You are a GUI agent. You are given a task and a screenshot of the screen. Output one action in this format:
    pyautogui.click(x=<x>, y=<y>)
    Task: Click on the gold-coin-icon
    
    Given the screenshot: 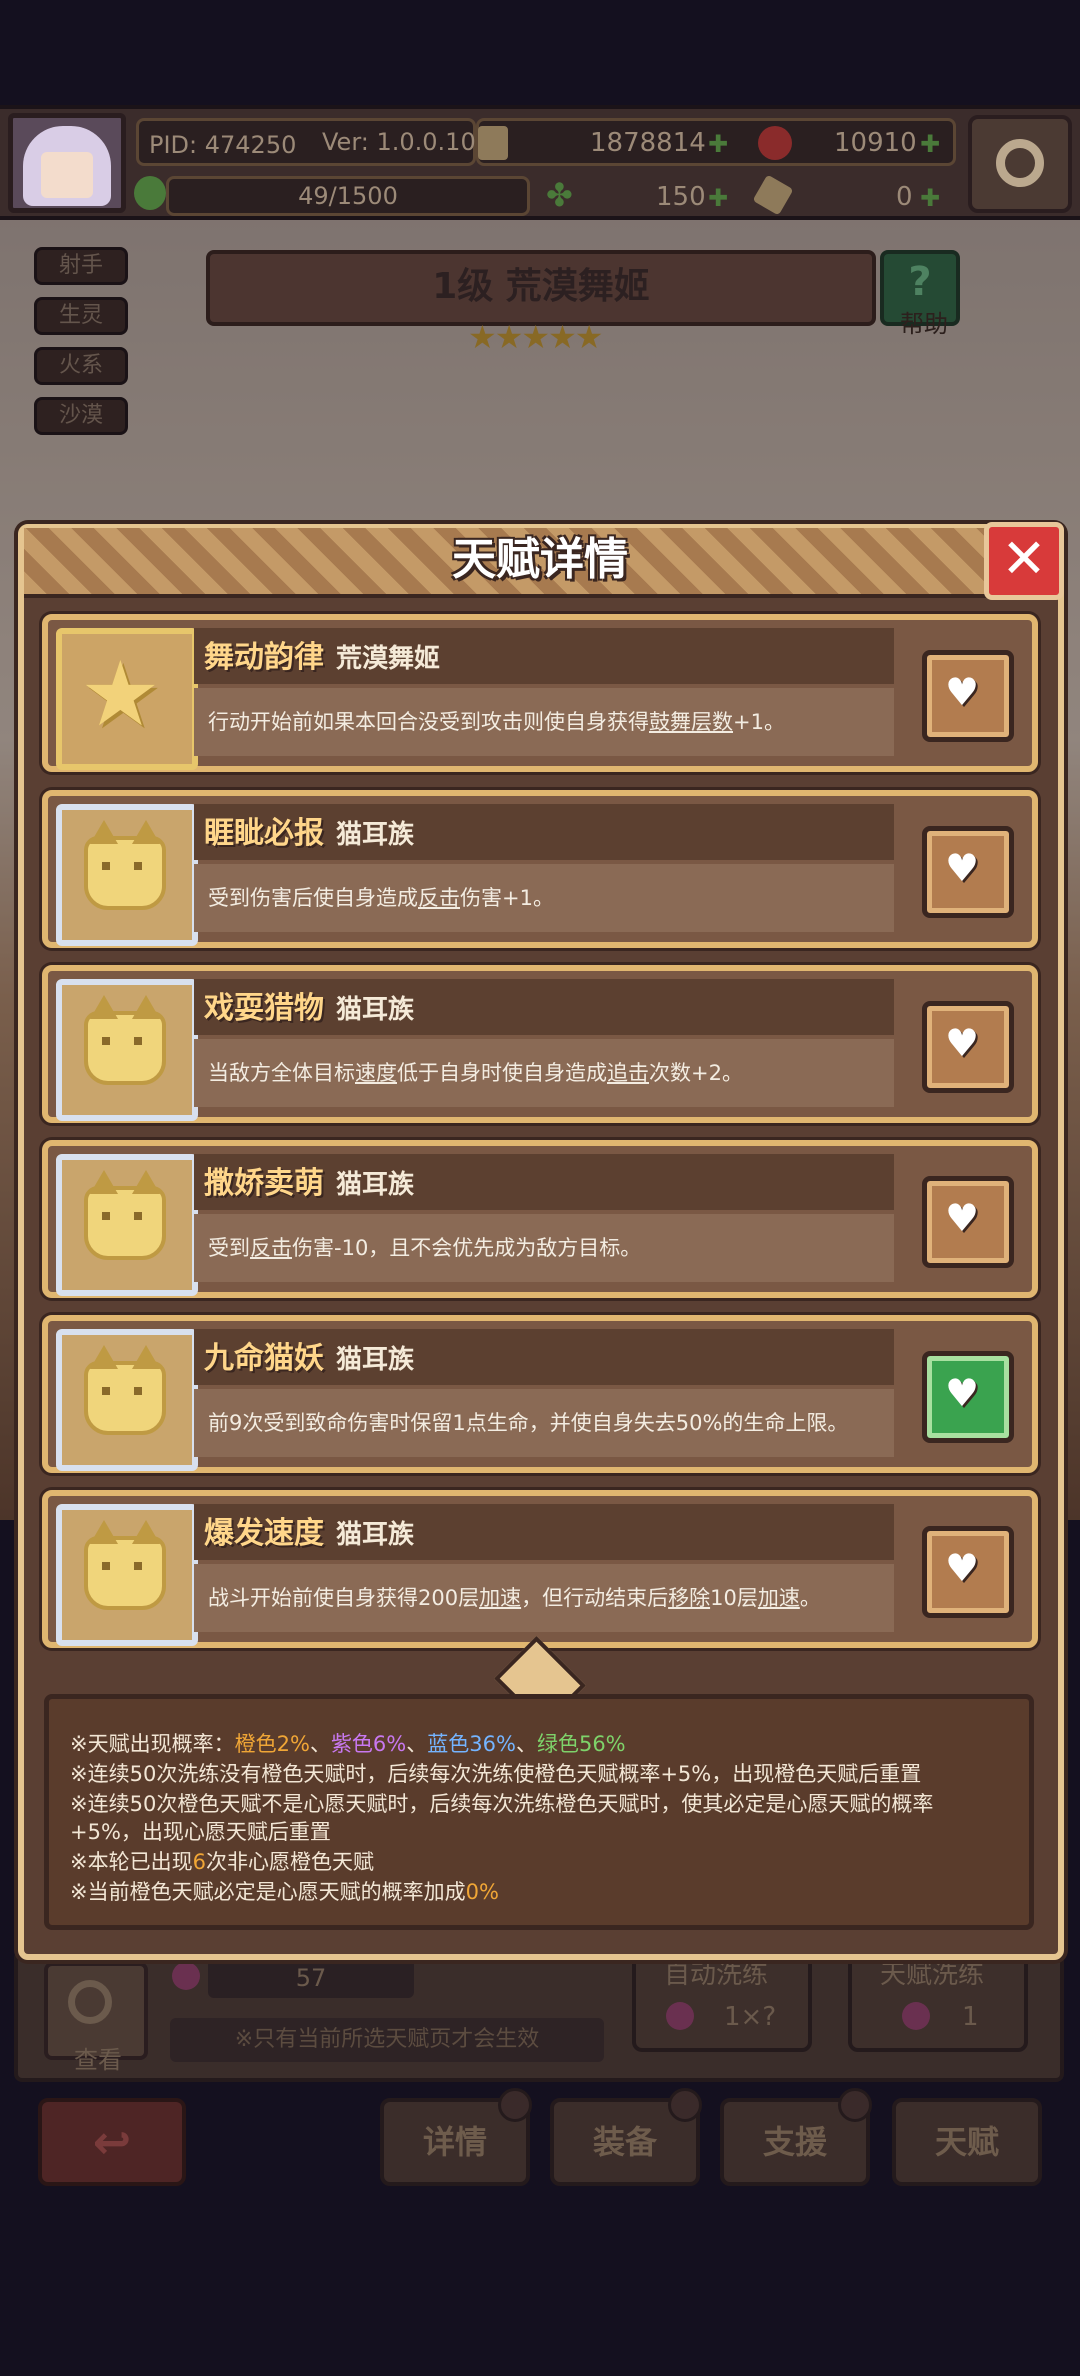 What is the action you would take?
    pyautogui.click(x=493, y=143)
    